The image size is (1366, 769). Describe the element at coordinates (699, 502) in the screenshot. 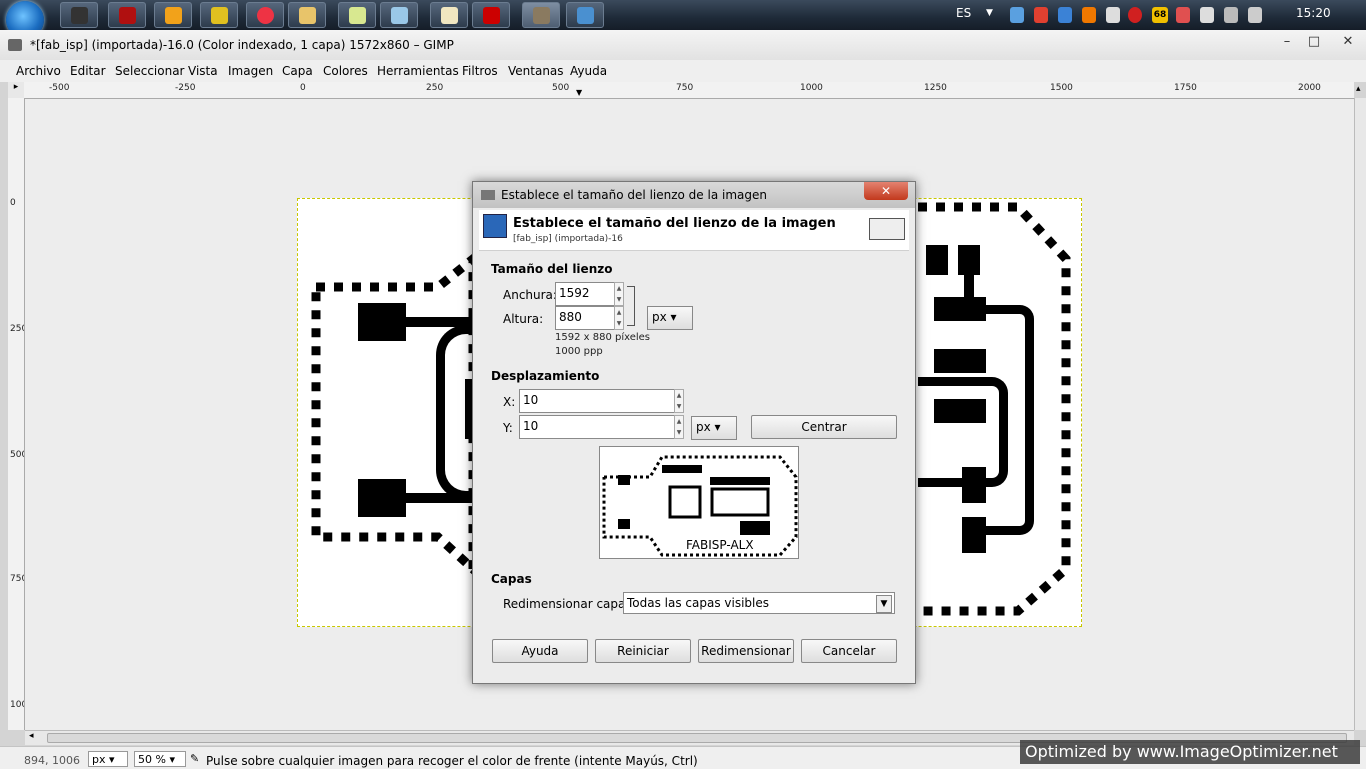

I see `offset-preview: FABISP-ALX` at that location.